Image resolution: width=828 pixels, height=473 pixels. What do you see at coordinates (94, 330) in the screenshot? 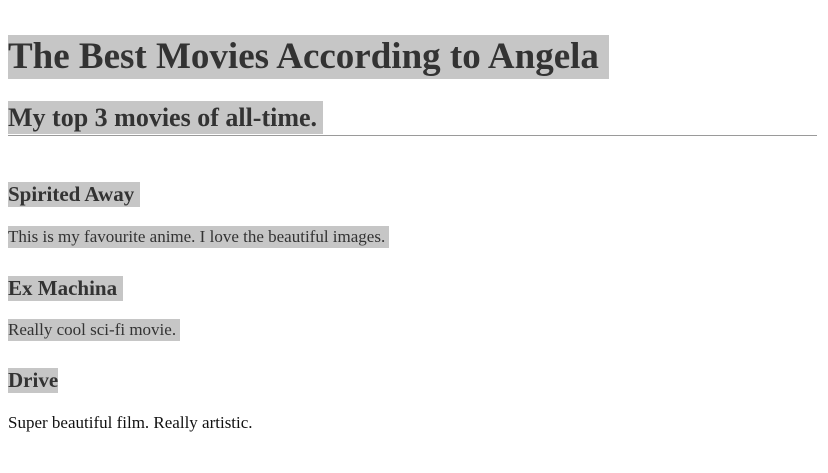
I see `movie-description-ex-machina: Really cool sci-fi movie.` at bounding box center [94, 330].